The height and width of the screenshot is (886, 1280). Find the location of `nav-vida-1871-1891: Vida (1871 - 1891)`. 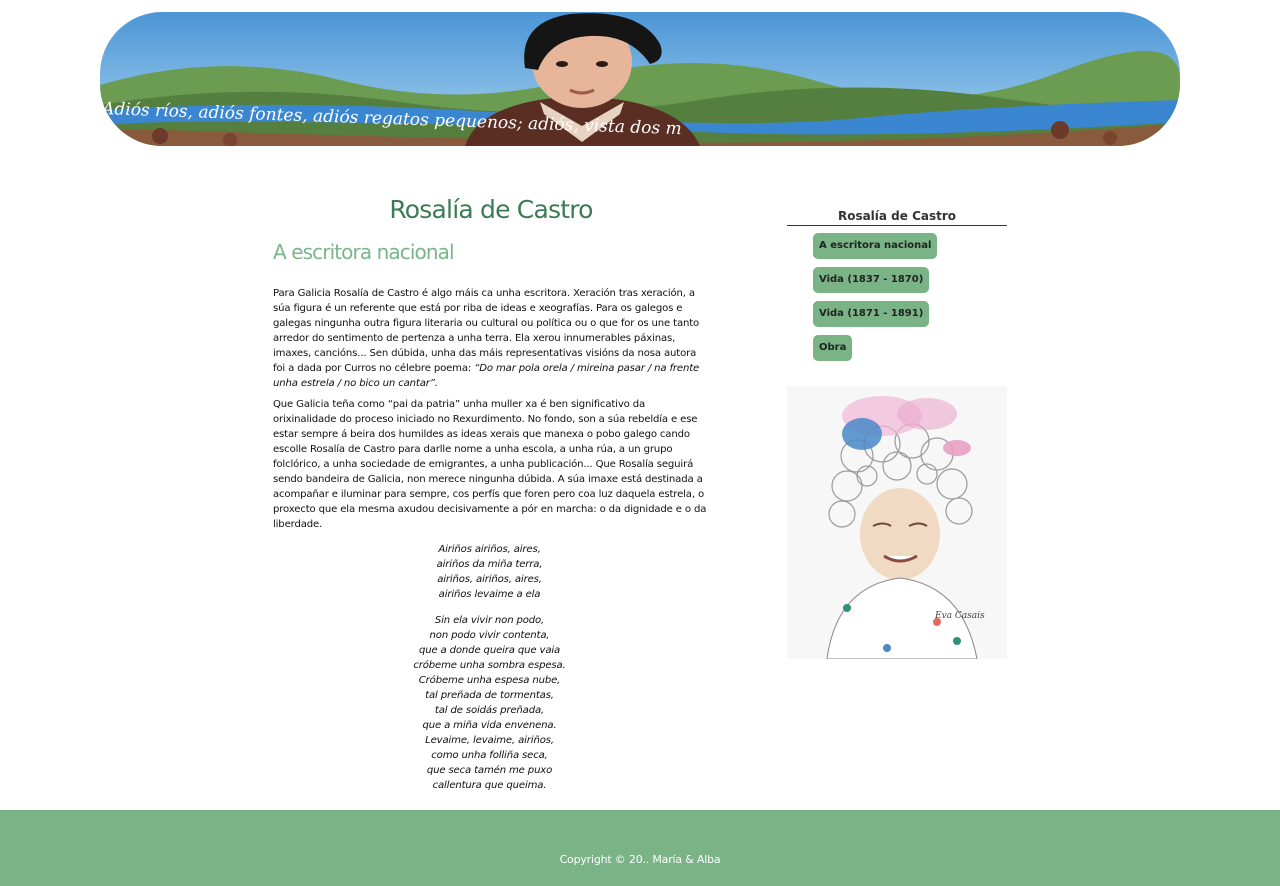

nav-vida-1871-1891: Vida (1871 - 1891) is located at coordinates (871, 314).